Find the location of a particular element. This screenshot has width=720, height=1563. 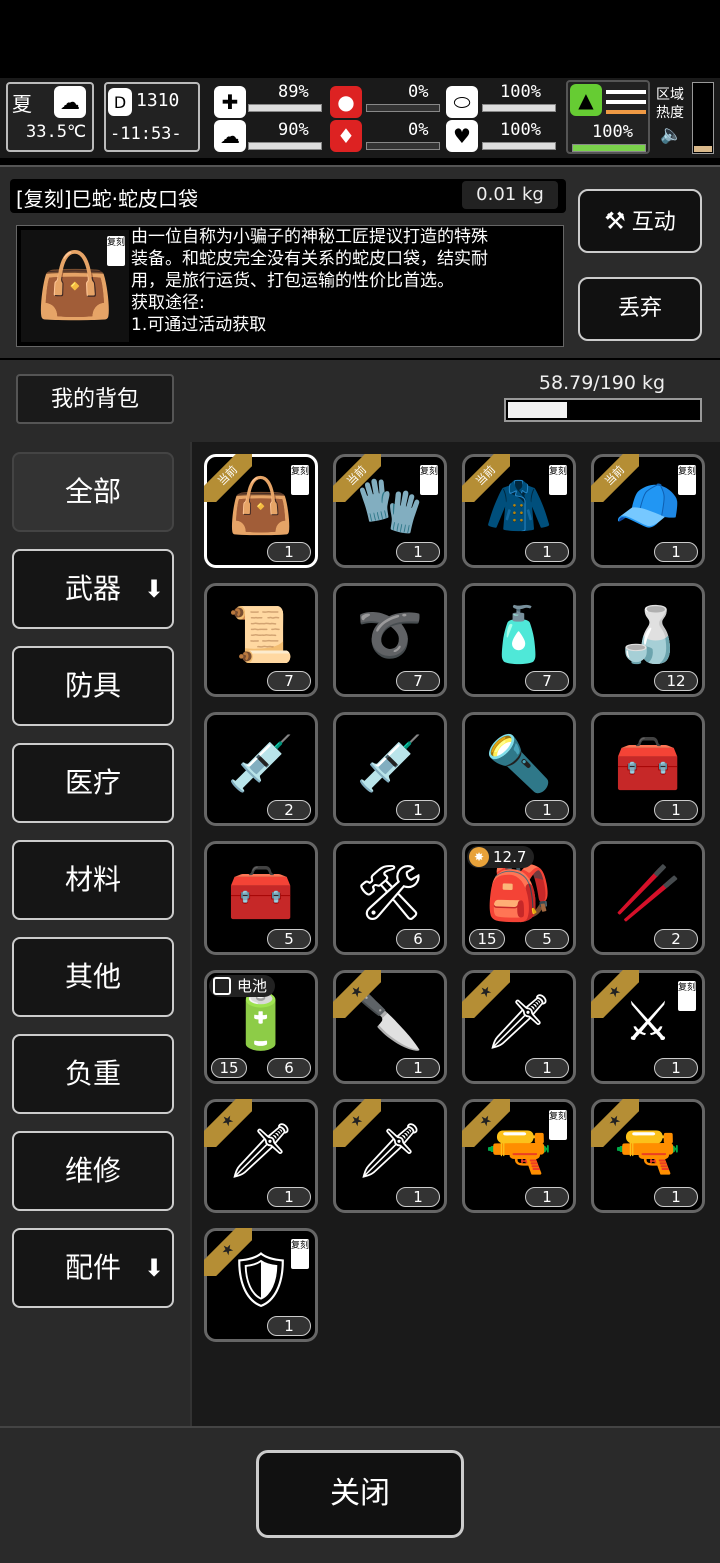

interact-button: ⚒ 互动 is located at coordinates (640, 221).